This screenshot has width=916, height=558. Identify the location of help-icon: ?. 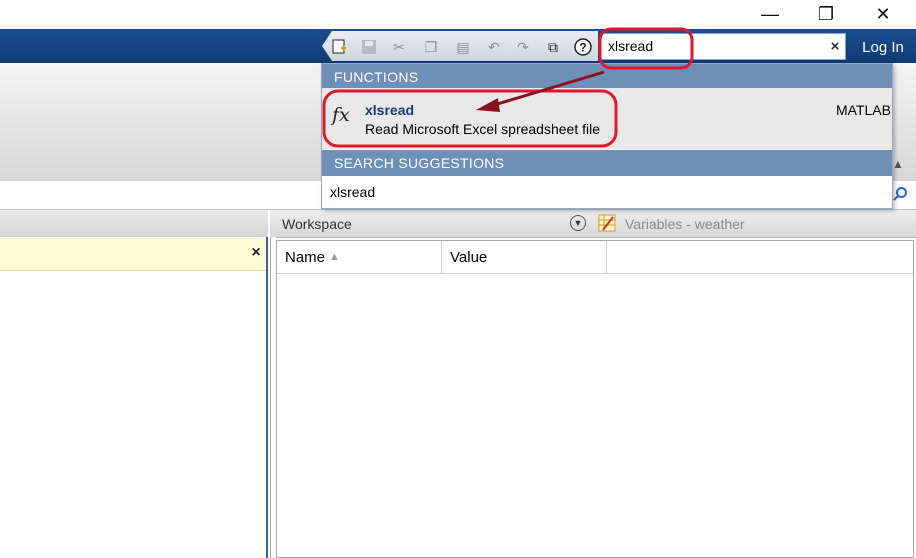
(583, 47).